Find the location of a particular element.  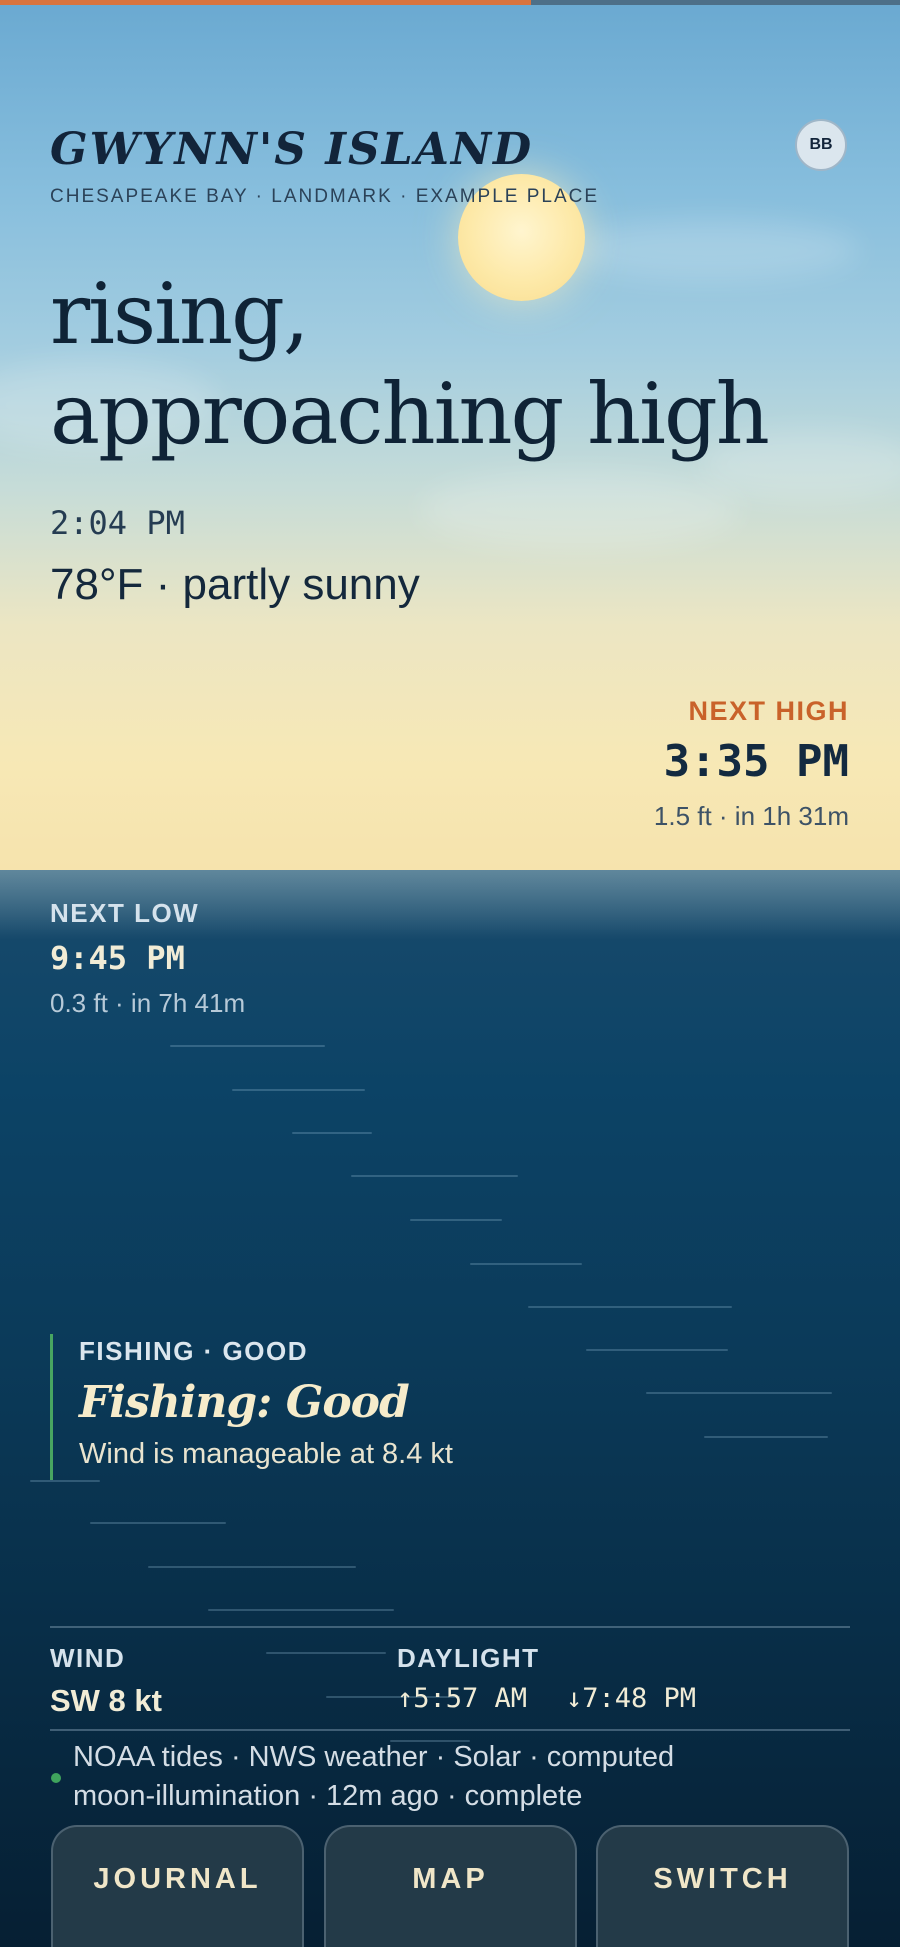

wind-label: WIND is located at coordinates (88, 1658).